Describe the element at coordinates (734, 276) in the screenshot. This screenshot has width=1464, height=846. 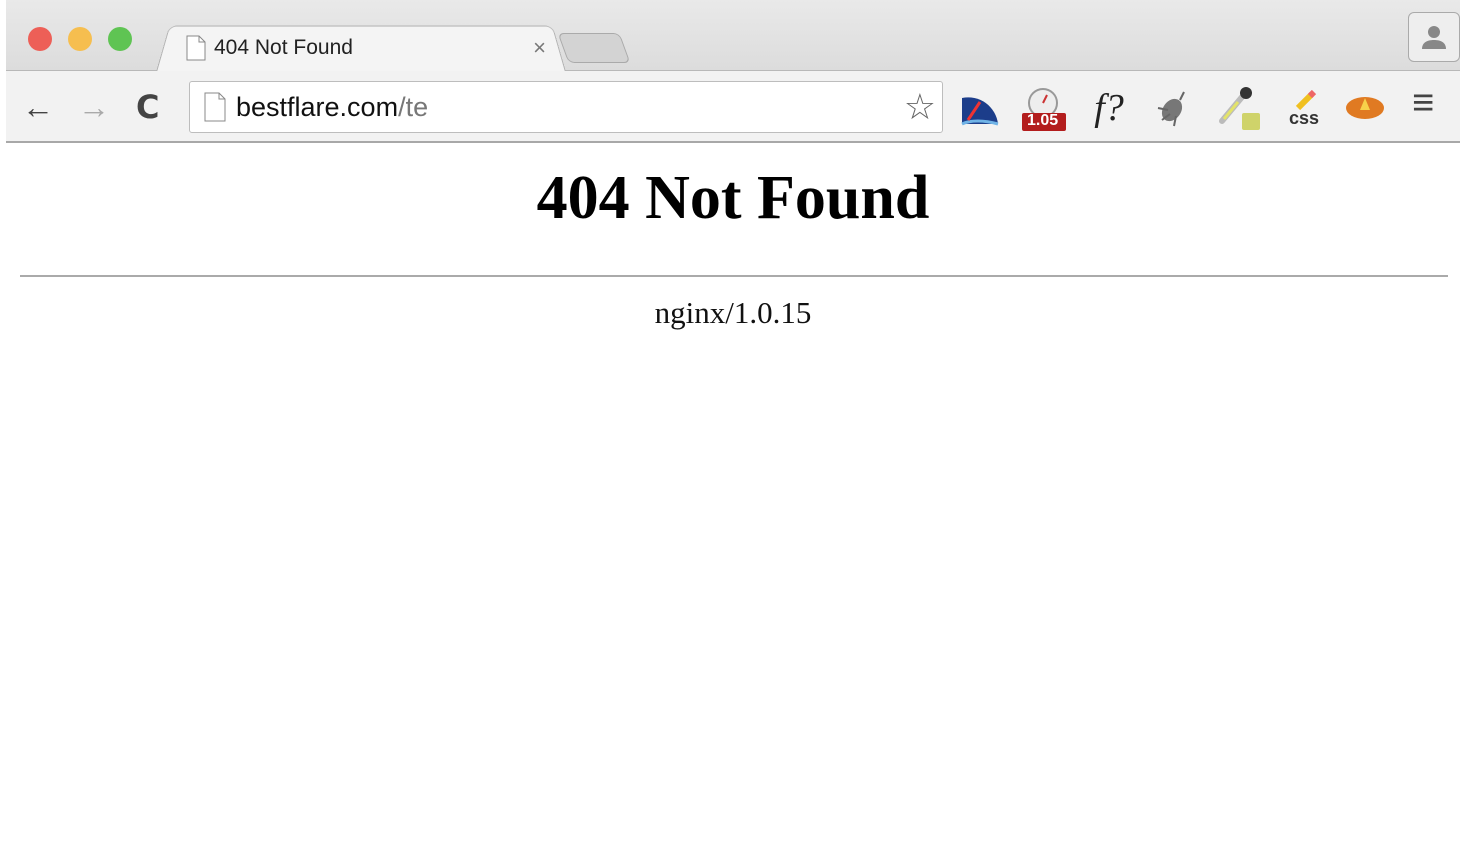
I see `divider` at that location.